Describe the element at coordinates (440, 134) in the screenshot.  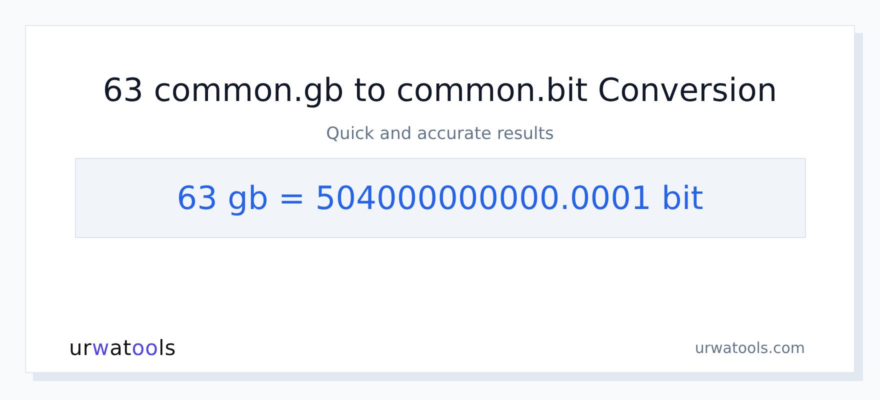
I see `subtitle: Quick and accurate results` at that location.